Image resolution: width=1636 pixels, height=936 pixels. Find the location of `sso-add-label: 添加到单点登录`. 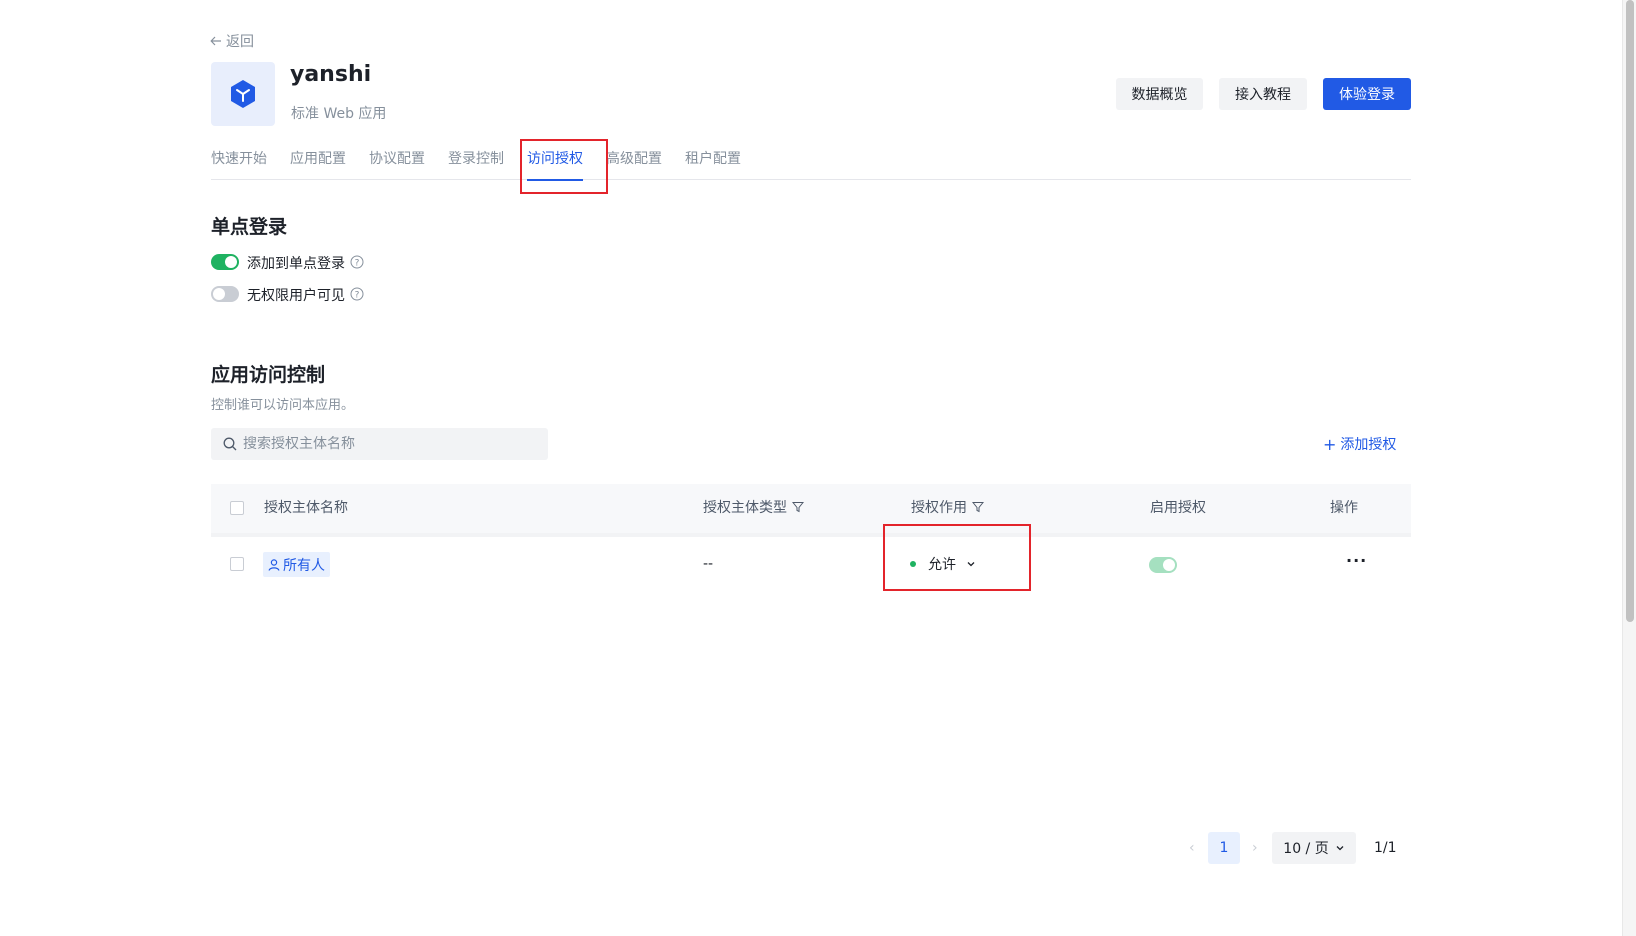

sso-add-label: 添加到单点登录 is located at coordinates (296, 264).